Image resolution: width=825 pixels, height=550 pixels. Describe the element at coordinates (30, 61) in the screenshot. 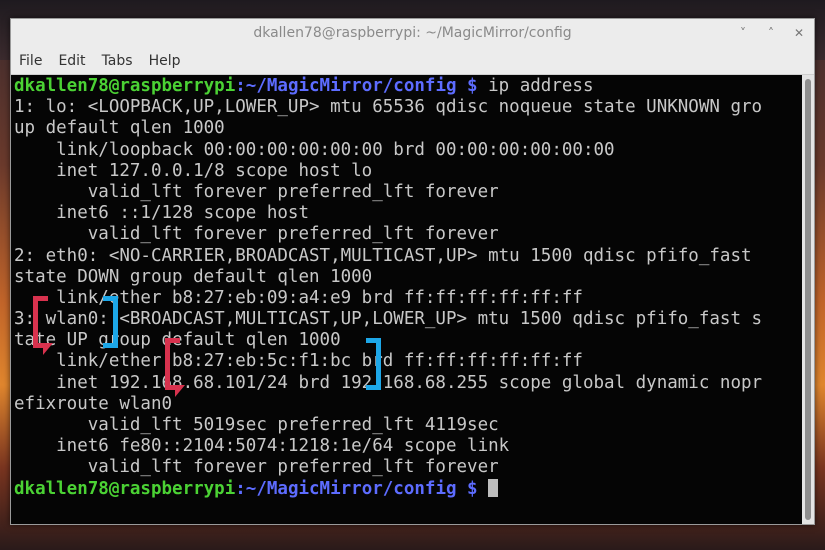

I see `menu-file: File` at that location.